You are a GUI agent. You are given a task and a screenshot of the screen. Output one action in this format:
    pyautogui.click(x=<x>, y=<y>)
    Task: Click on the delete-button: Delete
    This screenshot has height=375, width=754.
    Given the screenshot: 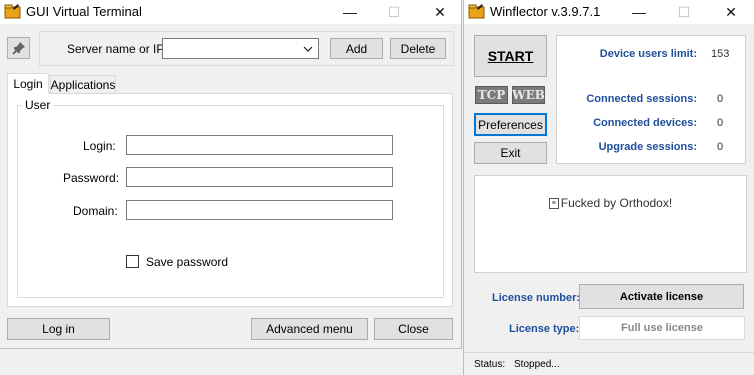 What is the action you would take?
    pyautogui.click(x=418, y=48)
    